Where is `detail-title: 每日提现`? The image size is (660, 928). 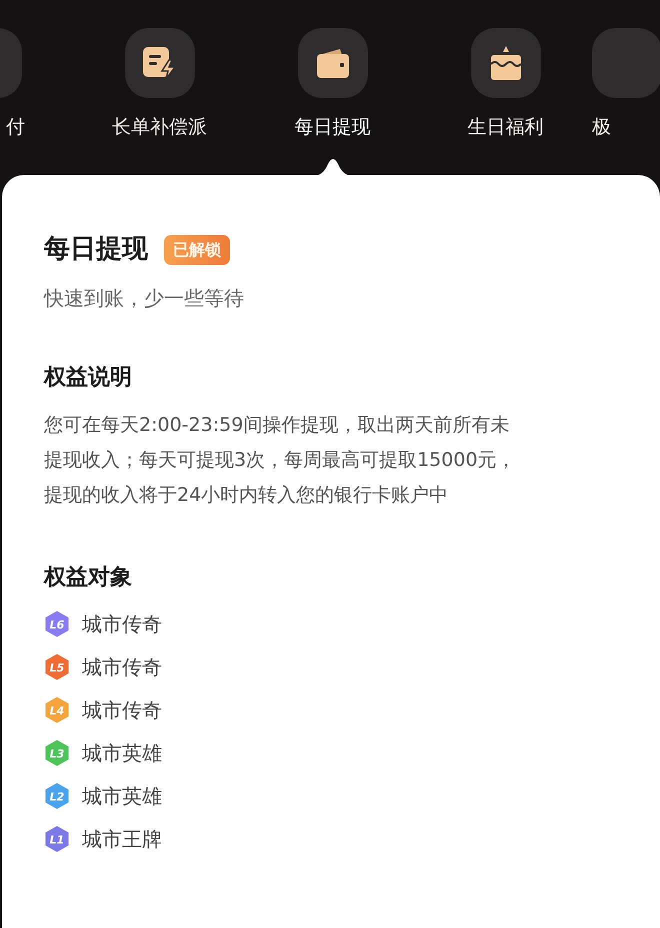
detail-title: 每日提现 is located at coordinates (96, 249).